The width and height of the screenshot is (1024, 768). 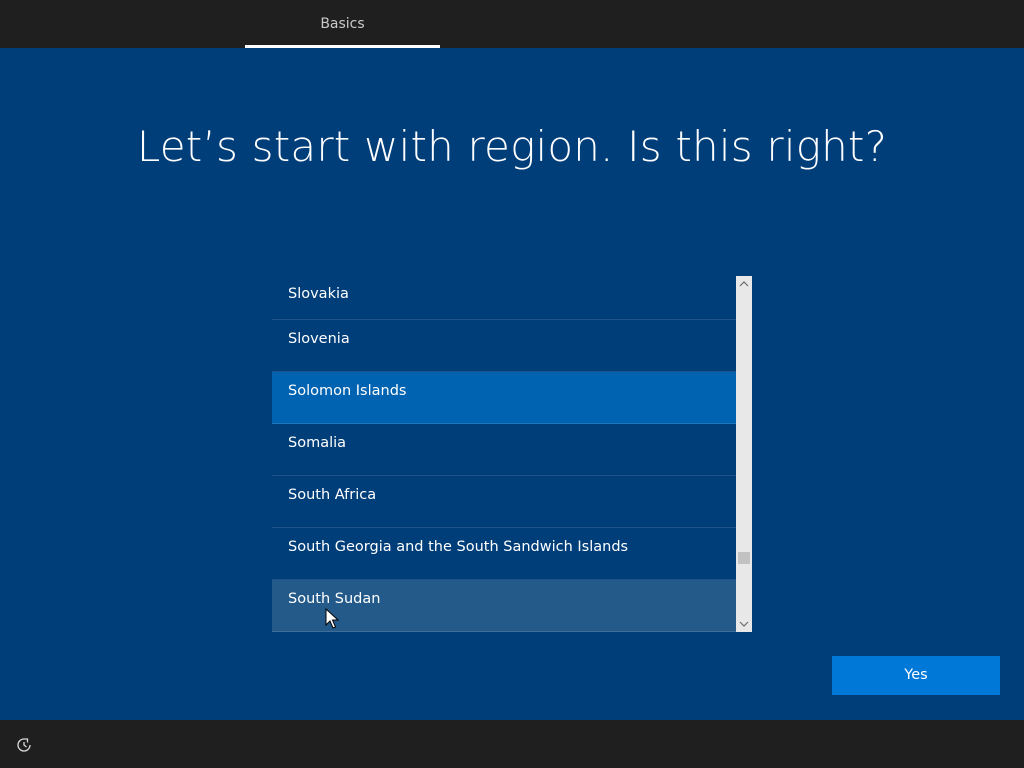 What do you see at coordinates (504, 346) in the screenshot?
I see `list-item: Slovenia` at bounding box center [504, 346].